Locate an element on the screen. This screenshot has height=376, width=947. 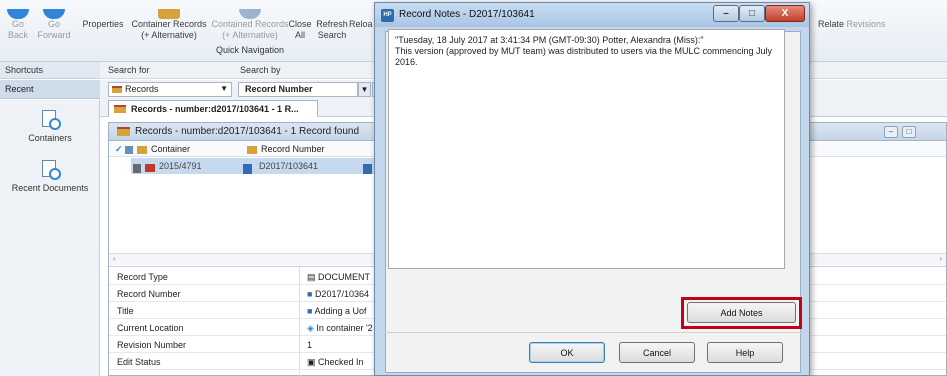
nav-item-containers: Containers is located at coordinates (50, 126).